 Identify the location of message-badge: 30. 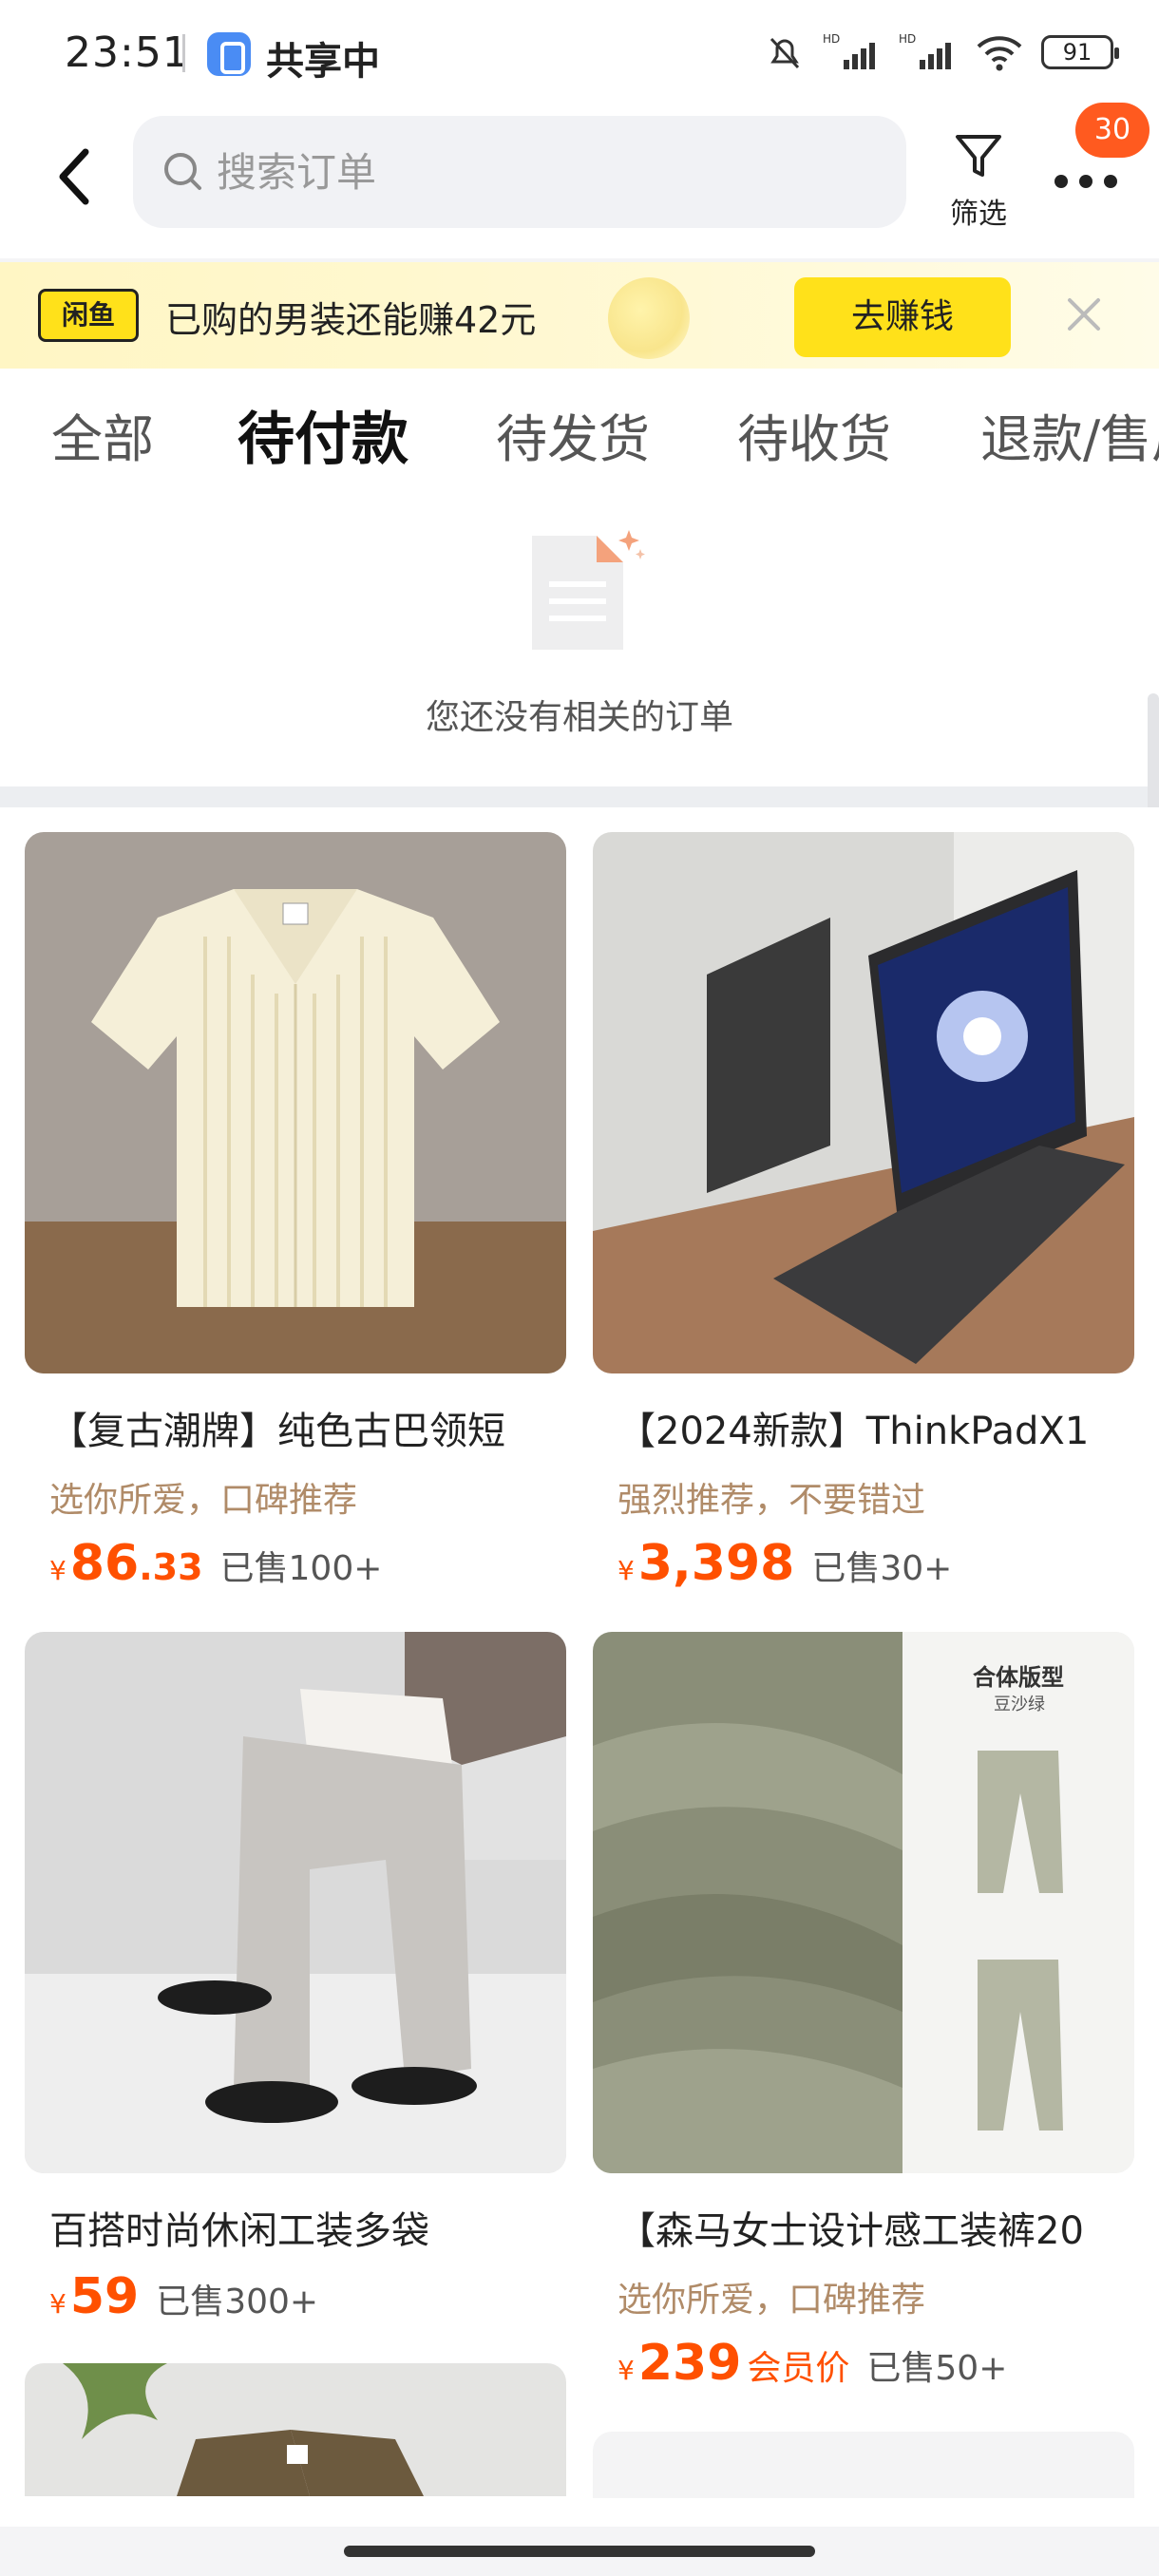
(1112, 130).